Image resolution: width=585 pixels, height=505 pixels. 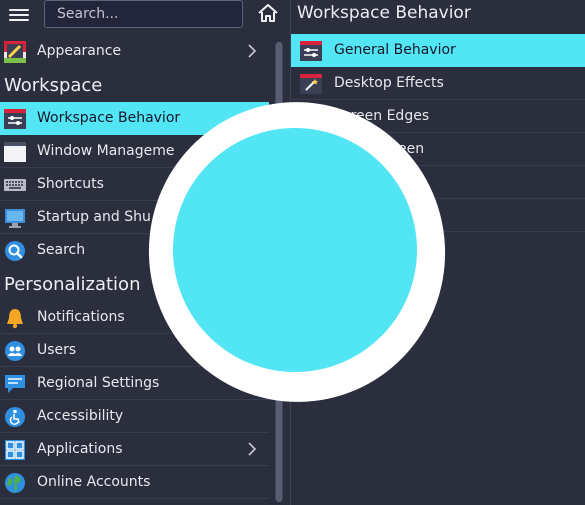 I want to click on panel-item-label: Desktop Effects, so click(x=389, y=83).